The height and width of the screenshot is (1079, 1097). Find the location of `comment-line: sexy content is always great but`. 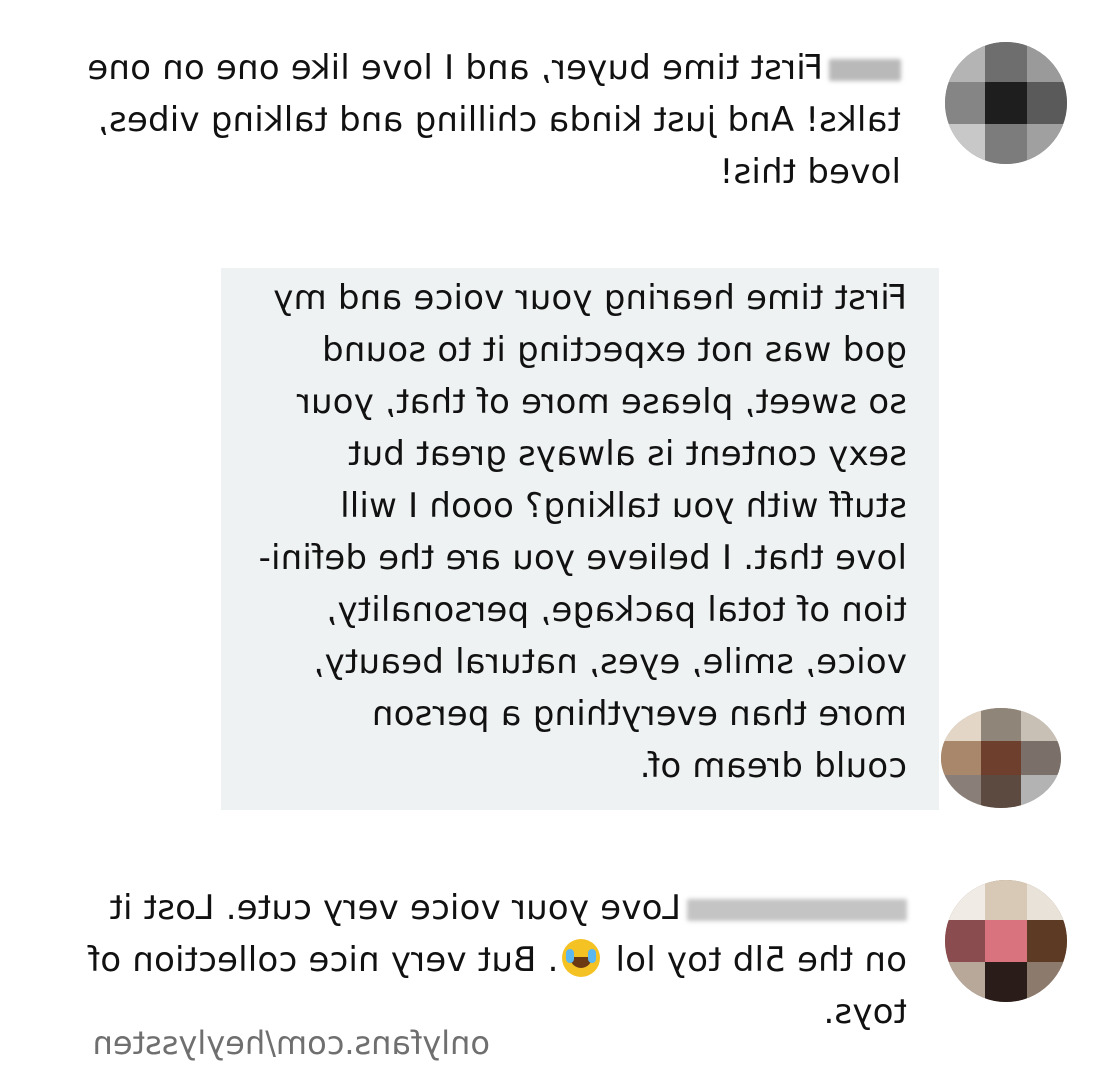

comment-line: sexy content is always great but is located at coordinates (627, 454).